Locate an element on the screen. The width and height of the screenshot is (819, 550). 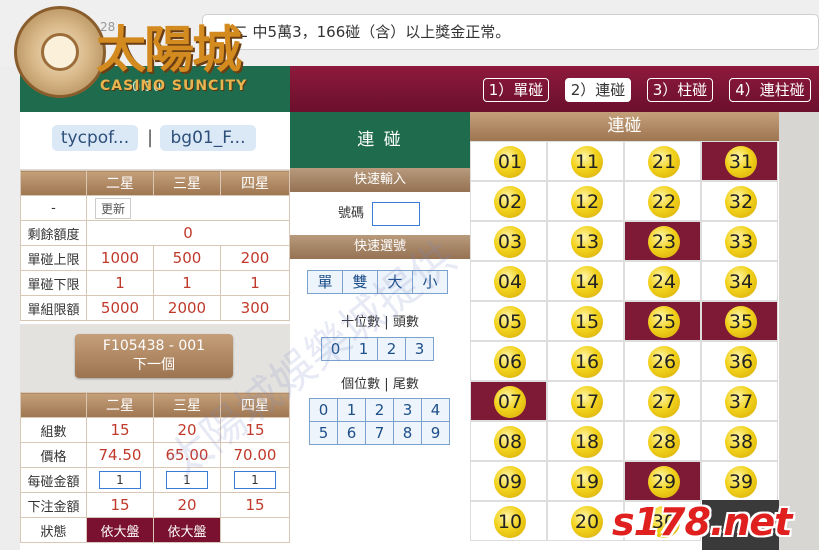
units-2-button: 2 is located at coordinates (379, 410).